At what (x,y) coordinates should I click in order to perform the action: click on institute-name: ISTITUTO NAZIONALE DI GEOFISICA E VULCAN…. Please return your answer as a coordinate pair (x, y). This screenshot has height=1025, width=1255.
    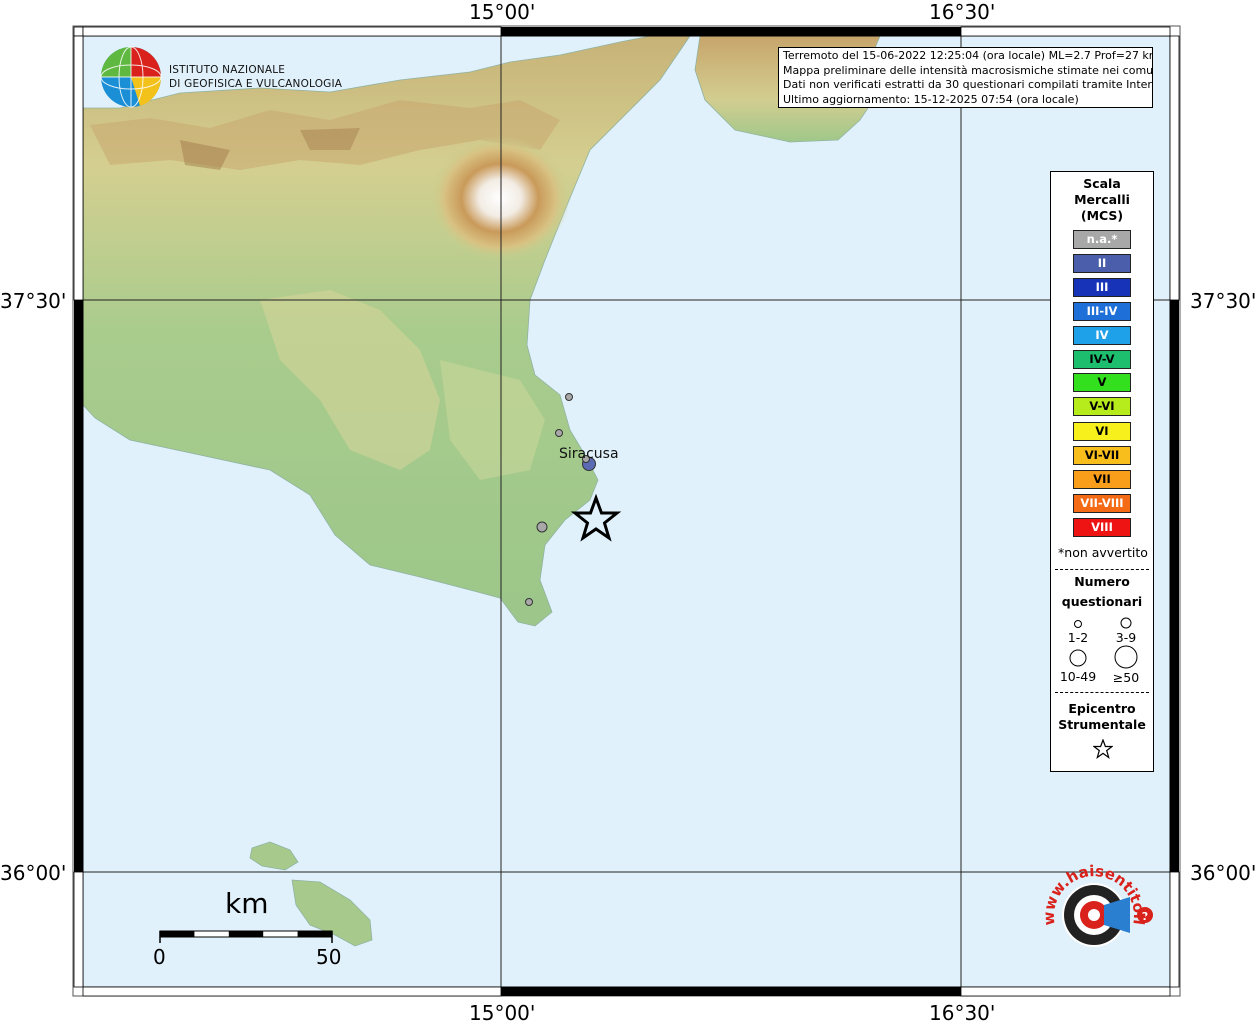
    Looking at the image, I should click on (255, 77).